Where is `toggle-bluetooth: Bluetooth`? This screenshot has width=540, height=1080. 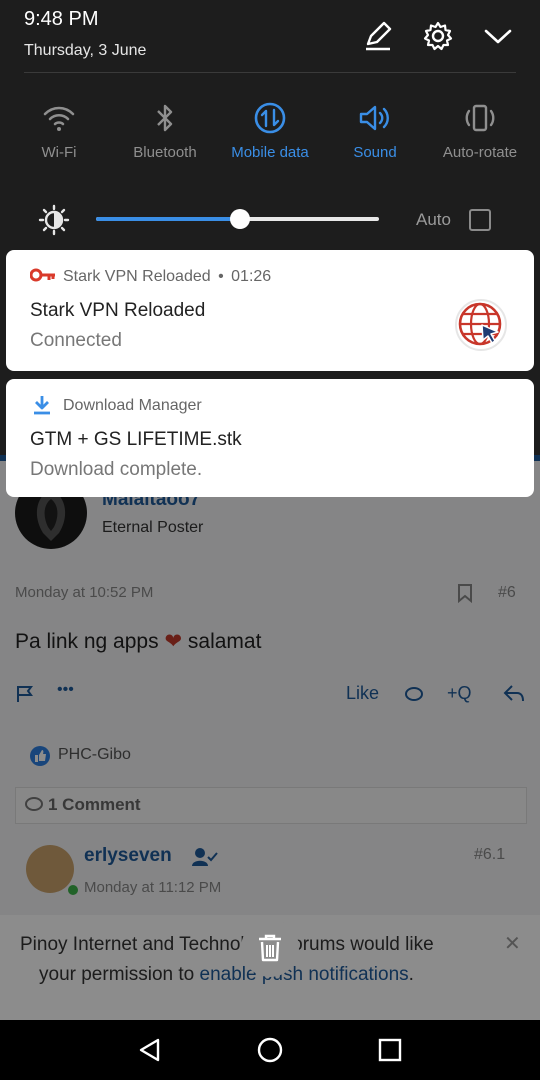 toggle-bluetooth: Bluetooth is located at coordinates (165, 128).